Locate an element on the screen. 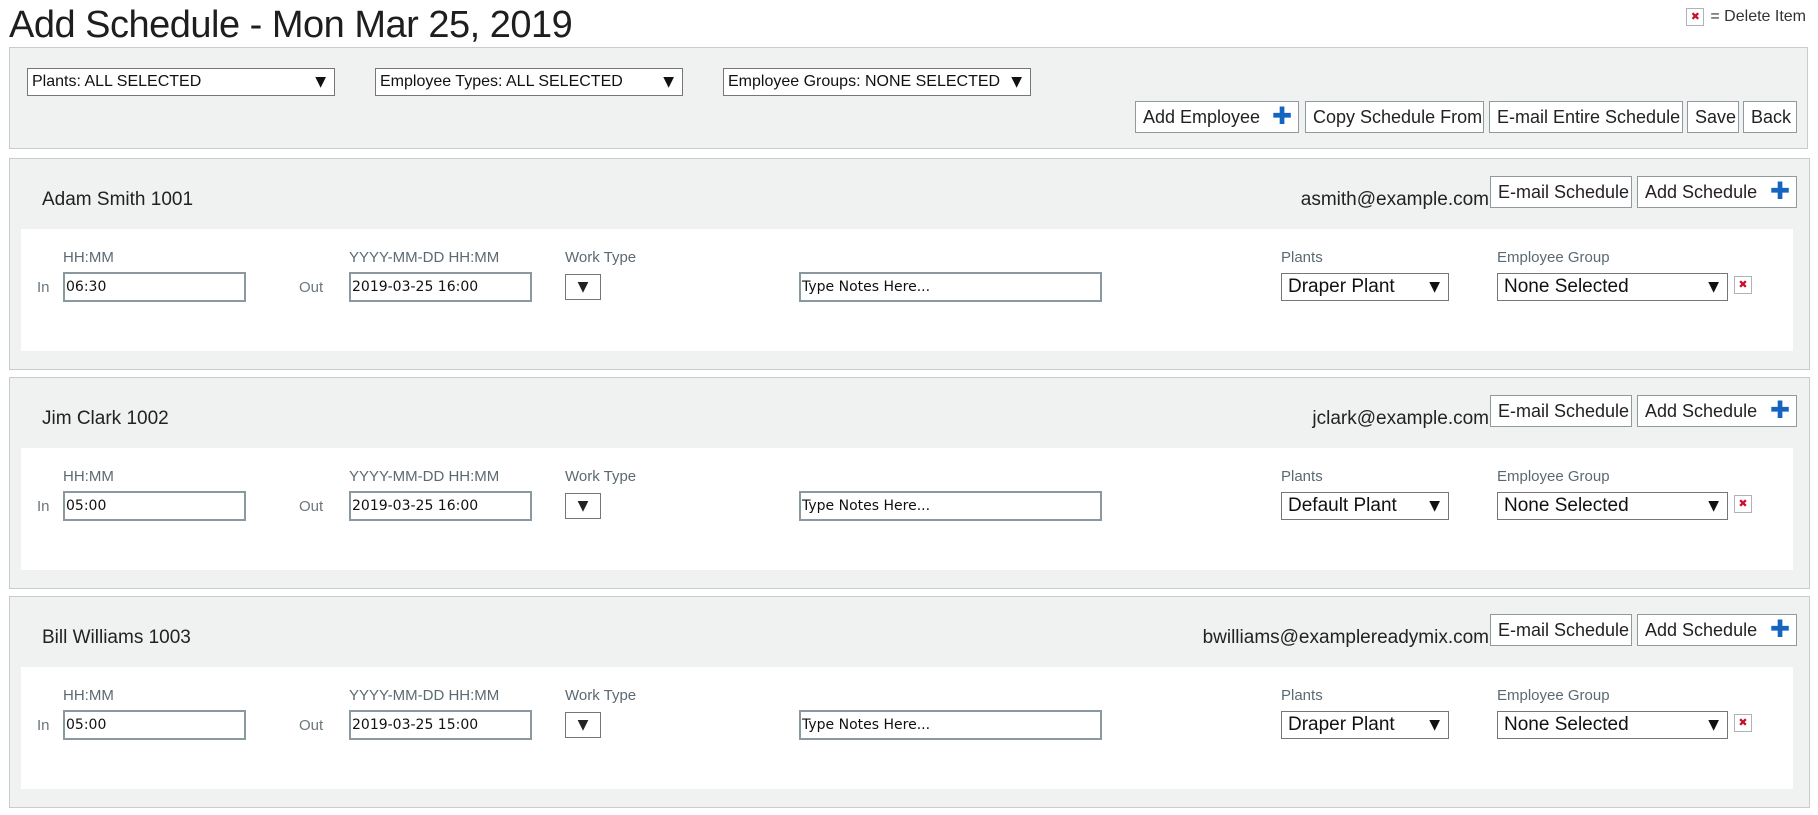 Image resolution: width=1818 pixels, height=815 pixels. plants-filter-label: Plants: ALL SELECTED is located at coordinates (117, 81).